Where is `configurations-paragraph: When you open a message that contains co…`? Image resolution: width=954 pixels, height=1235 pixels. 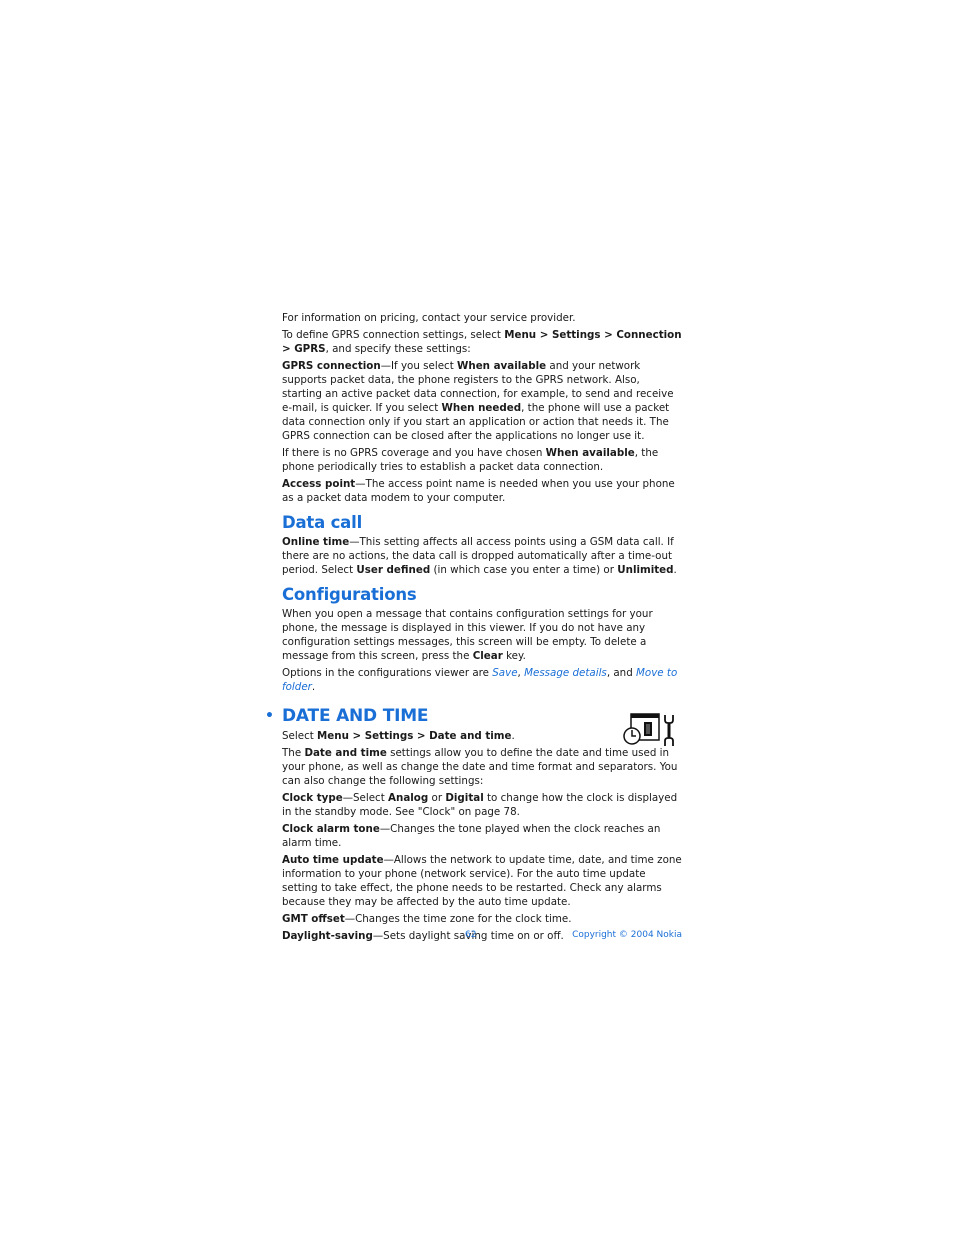
configurations-paragraph: When you open a message that contains co… is located at coordinates (467, 635).